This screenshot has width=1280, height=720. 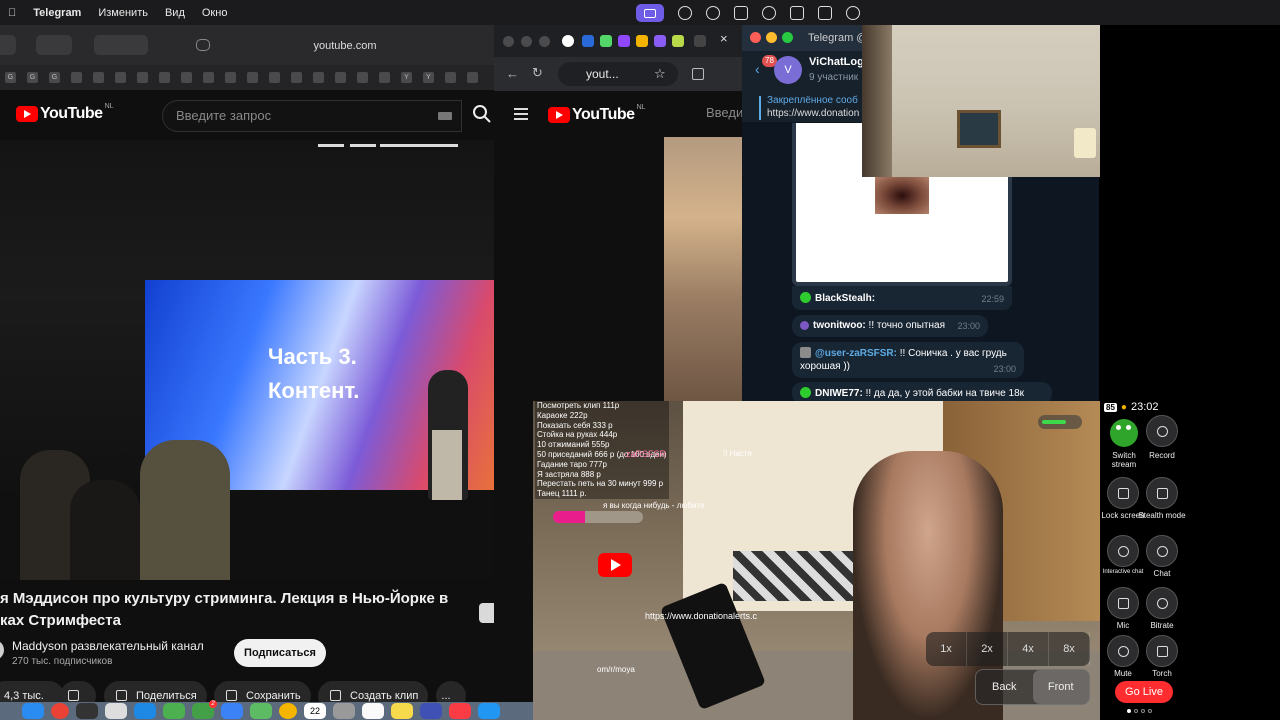 I want to click on extensions-icon, so click(x=698, y=74).